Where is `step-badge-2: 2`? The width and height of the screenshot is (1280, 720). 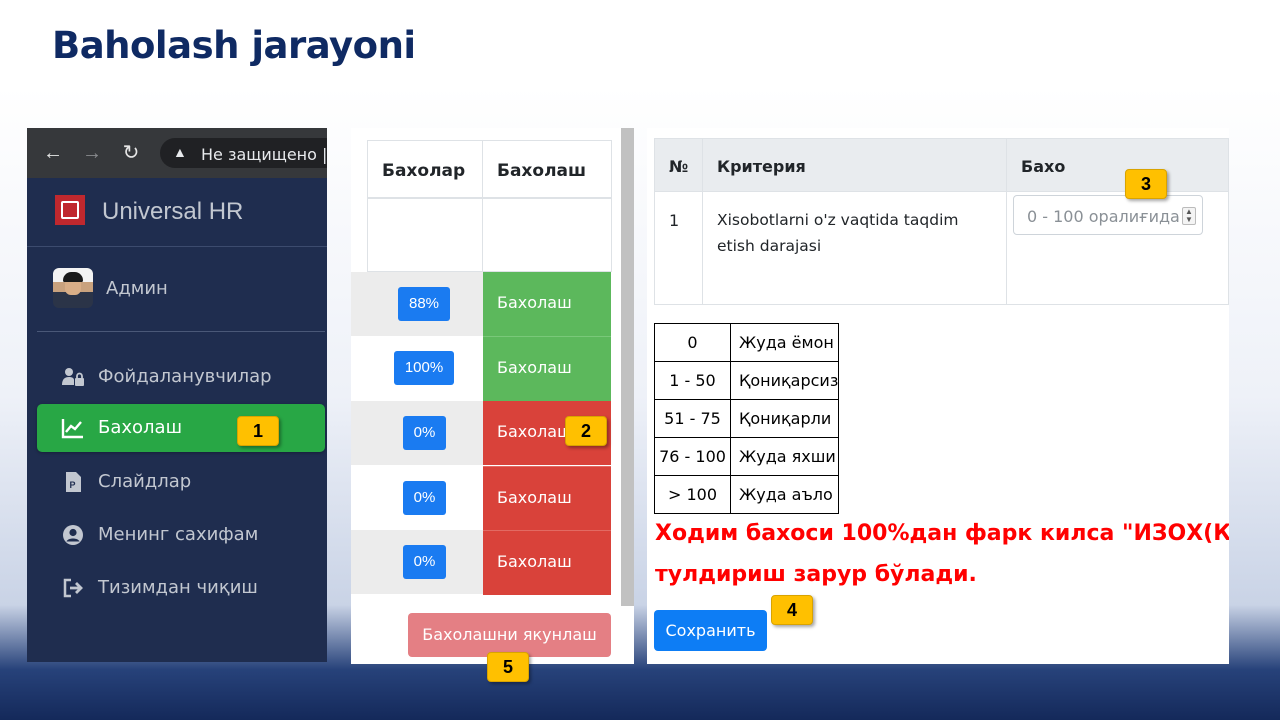
step-badge-2: 2 is located at coordinates (586, 431).